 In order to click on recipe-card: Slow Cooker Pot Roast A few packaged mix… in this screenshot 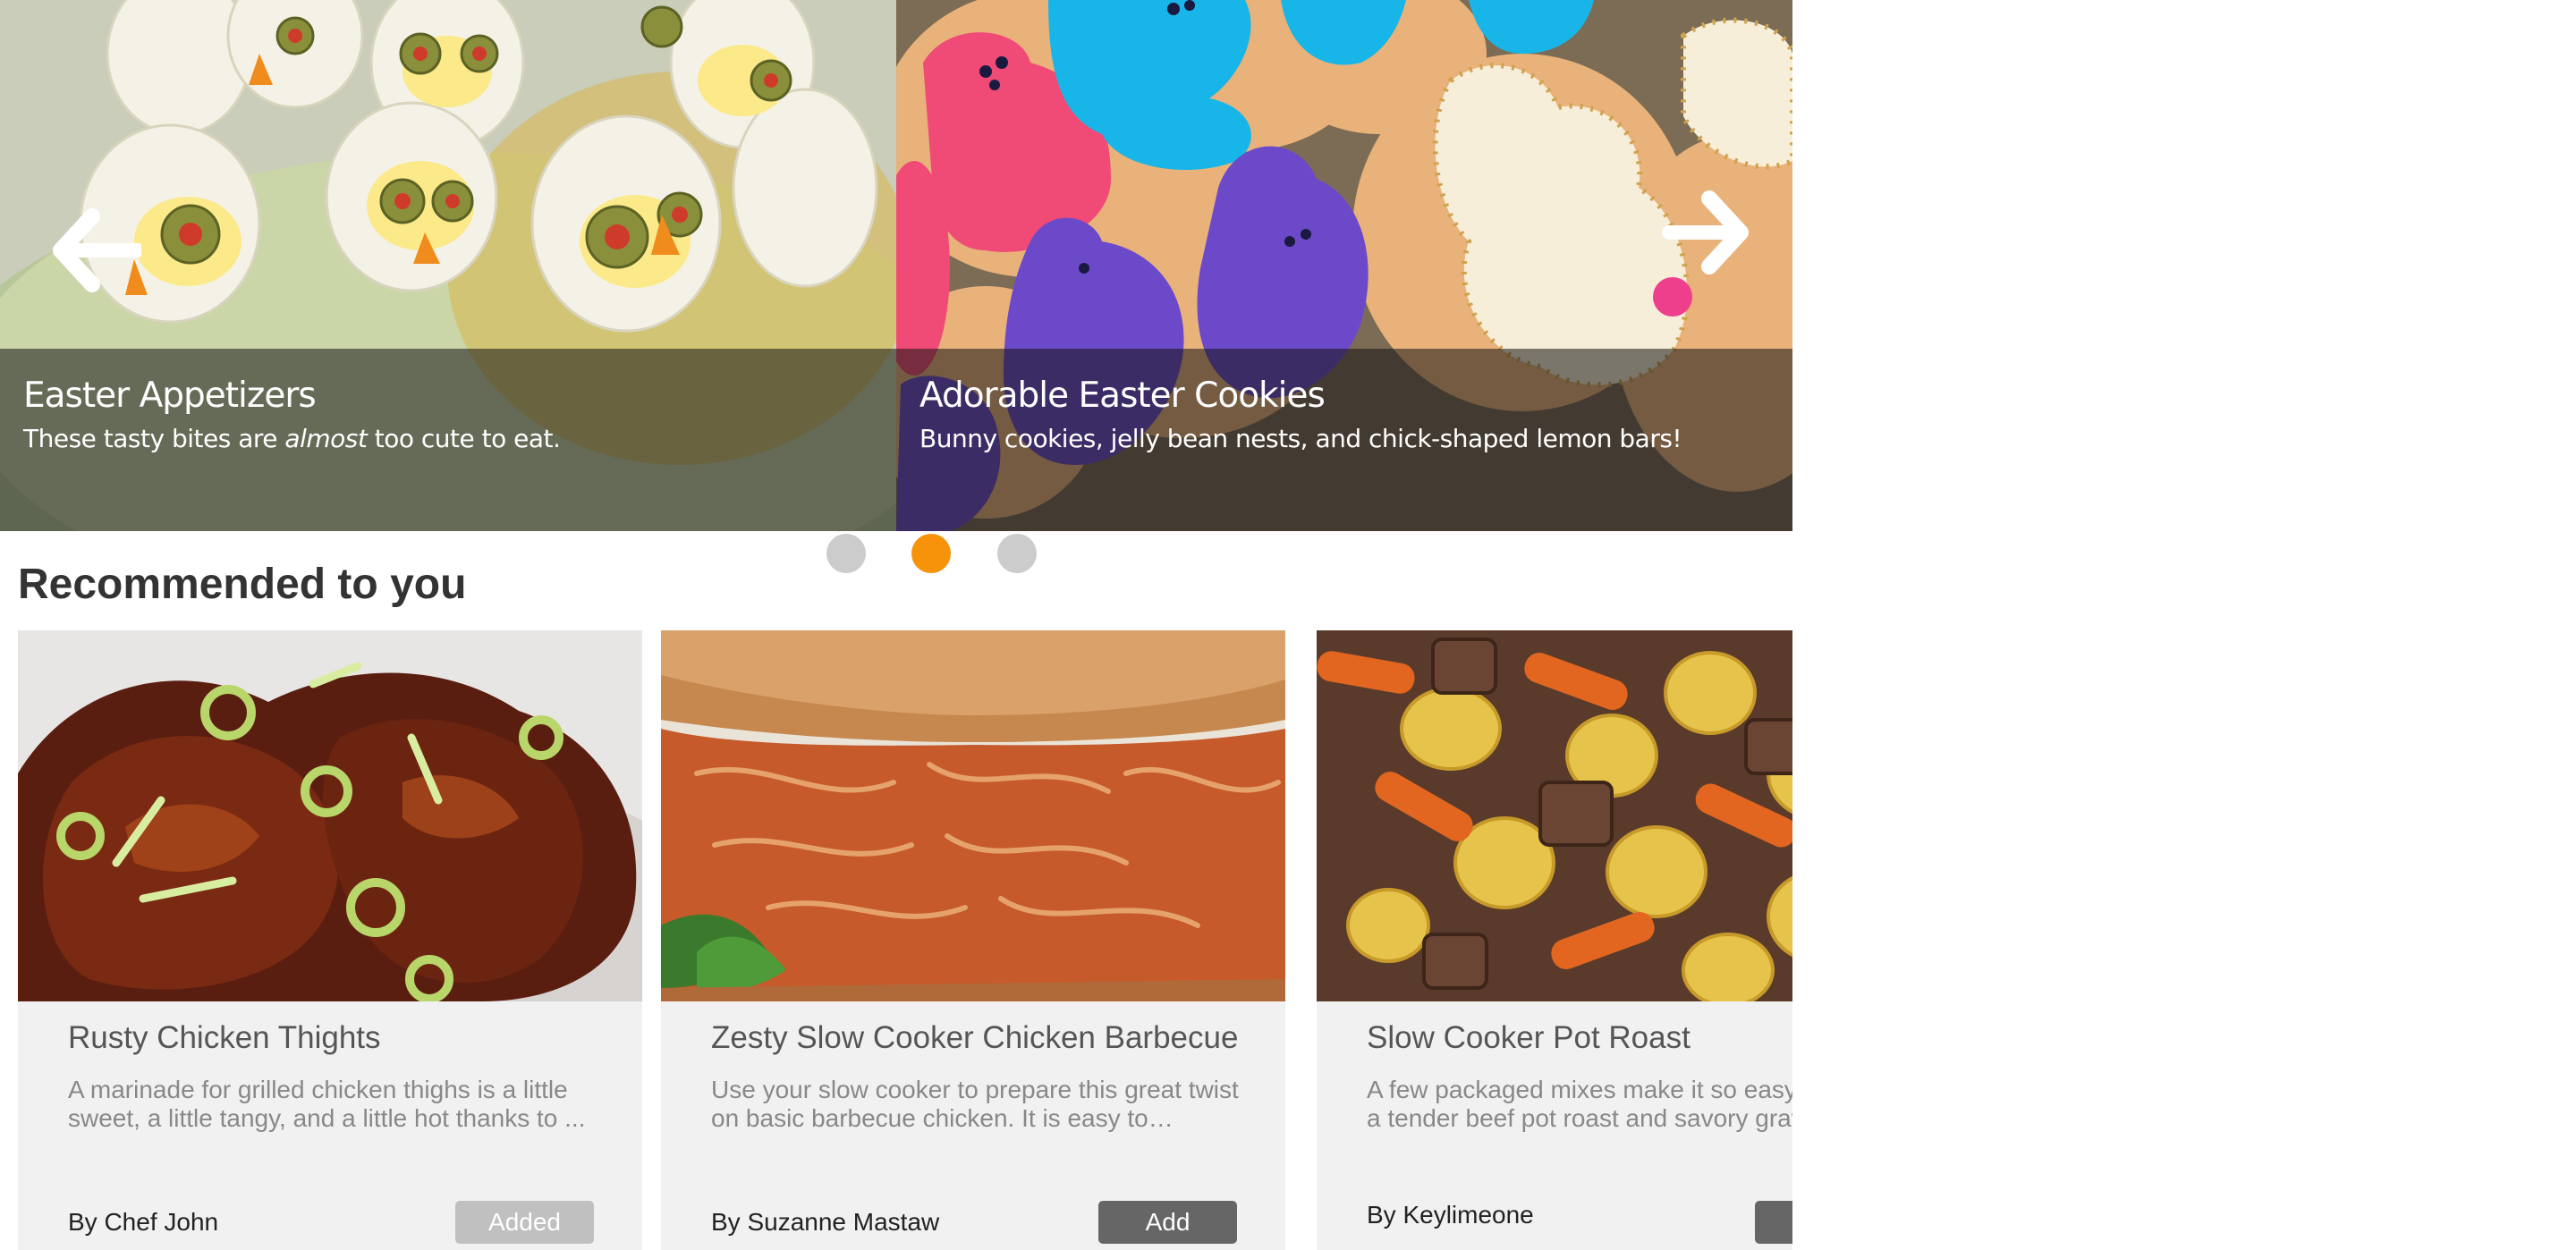, I will do `click(1554, 940)`.